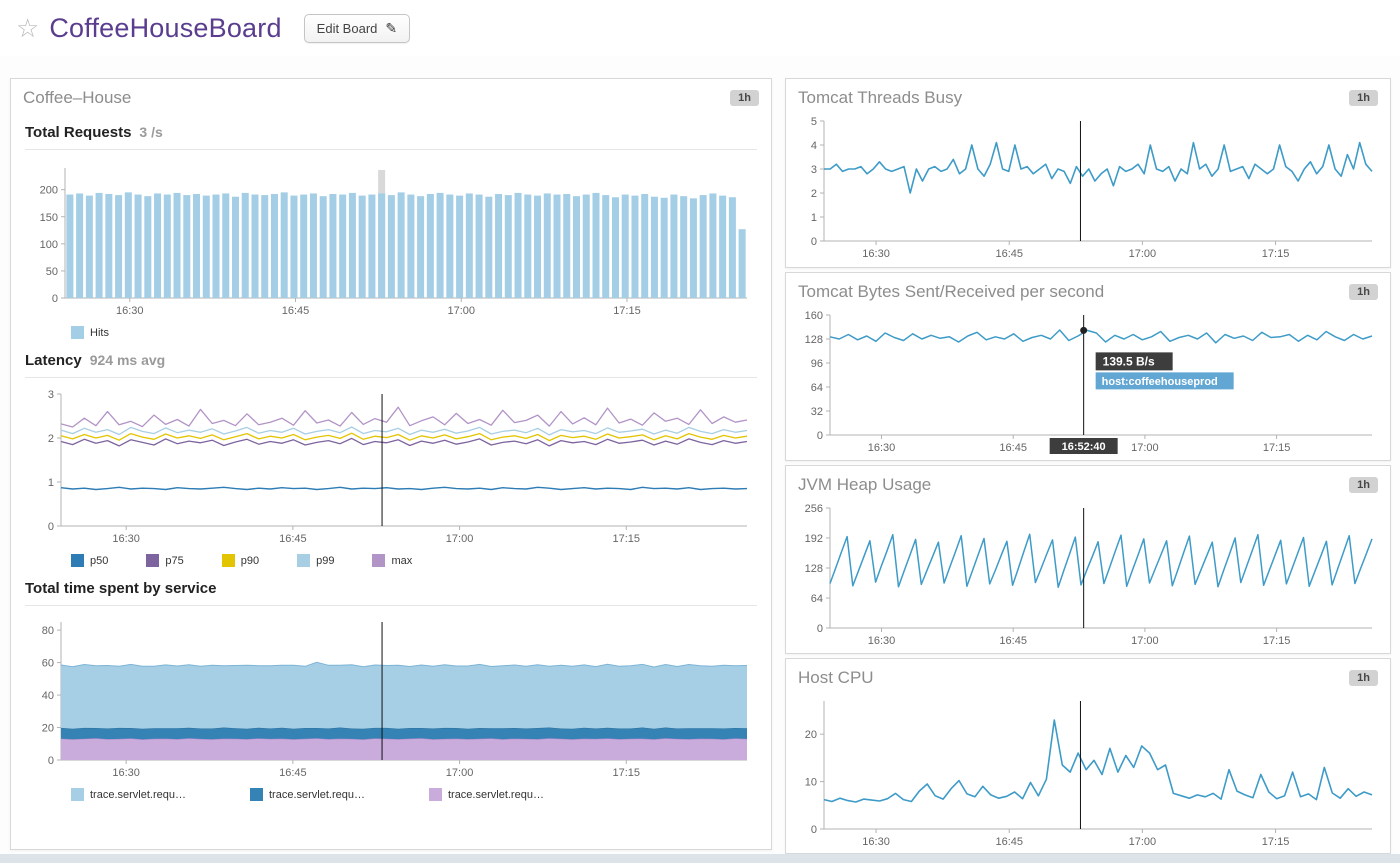  What do you see at coordinates (391, 698) in the screenshot?
I see `time-by-service-chart: 0 20 40 60 80 16:30 16:45 17:00 17:15` at bounding box center [391, 698].